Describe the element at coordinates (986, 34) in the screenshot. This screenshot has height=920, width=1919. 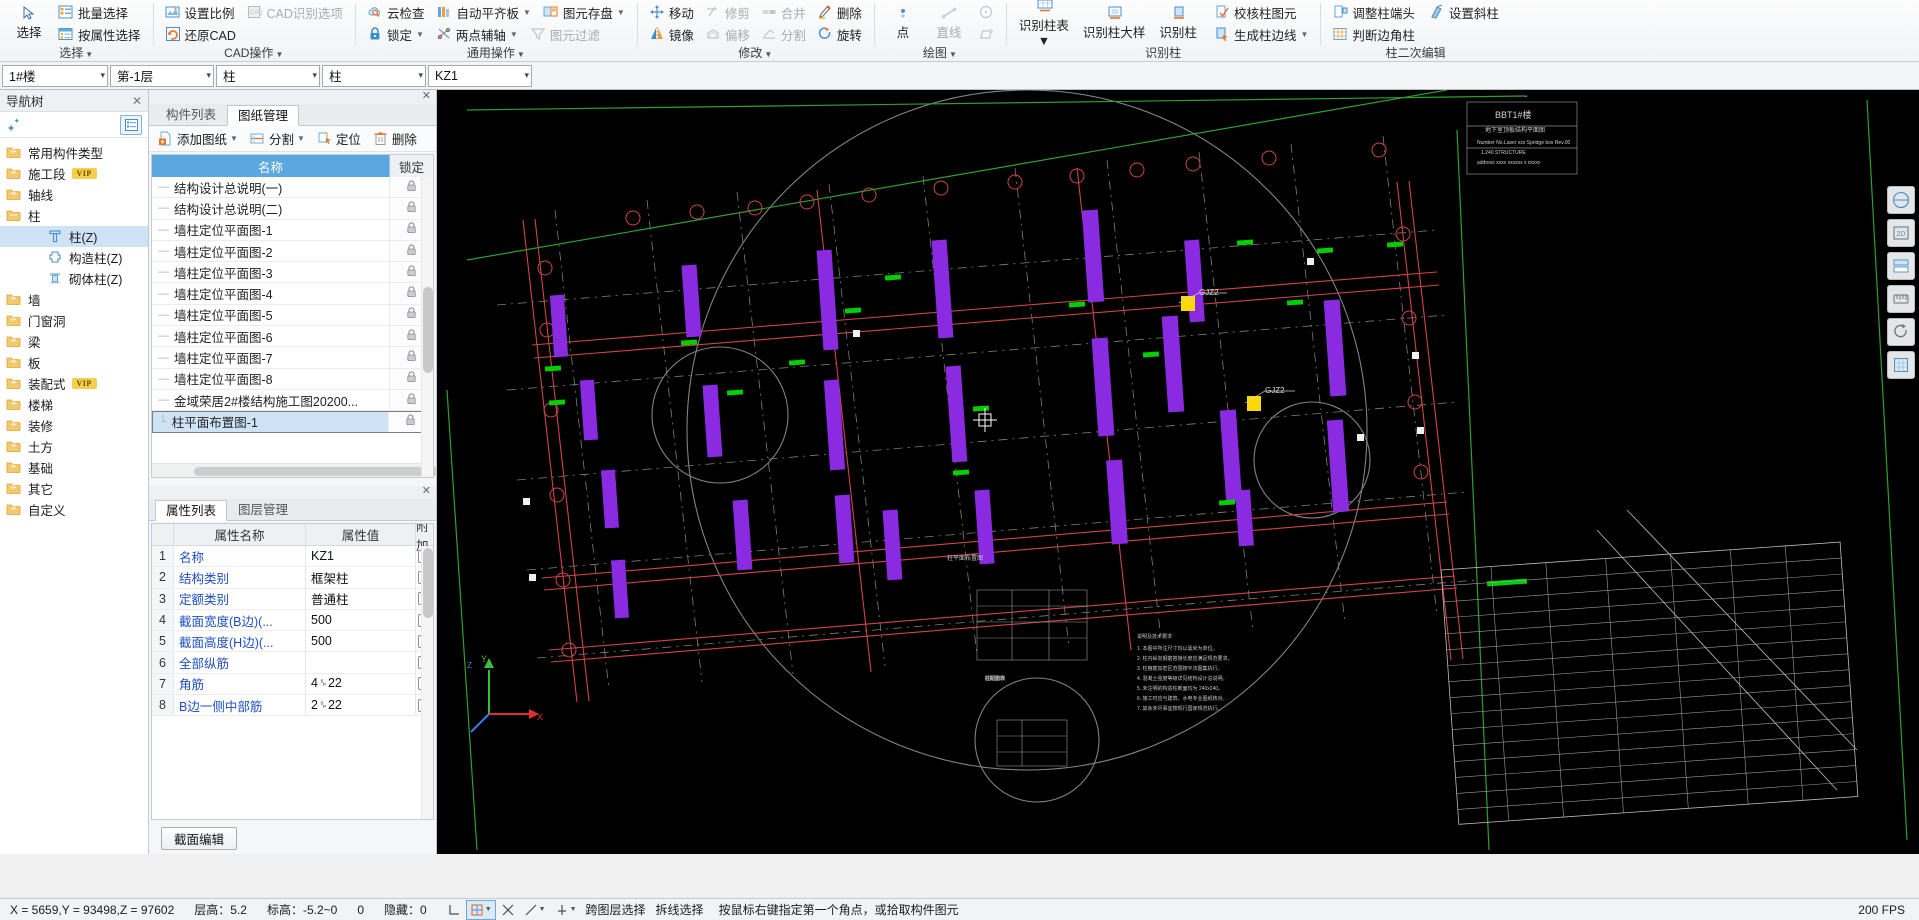
I see `draw-rect-button` at that location.